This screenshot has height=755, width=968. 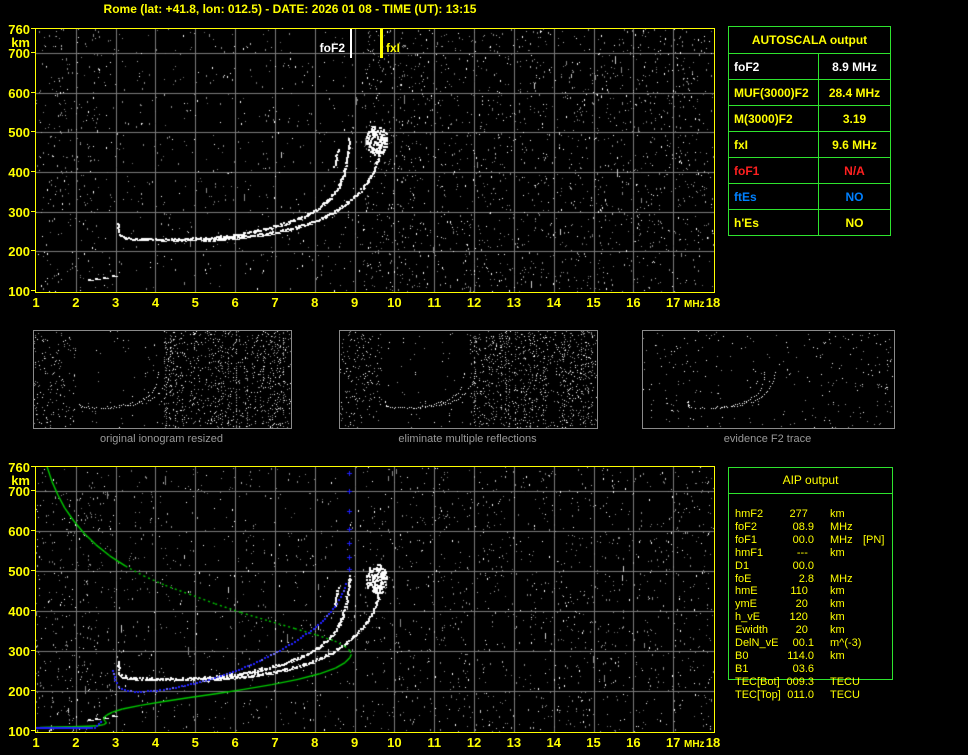 I want to click on autoscala-param: h'Es, so click(x=773, y=222).